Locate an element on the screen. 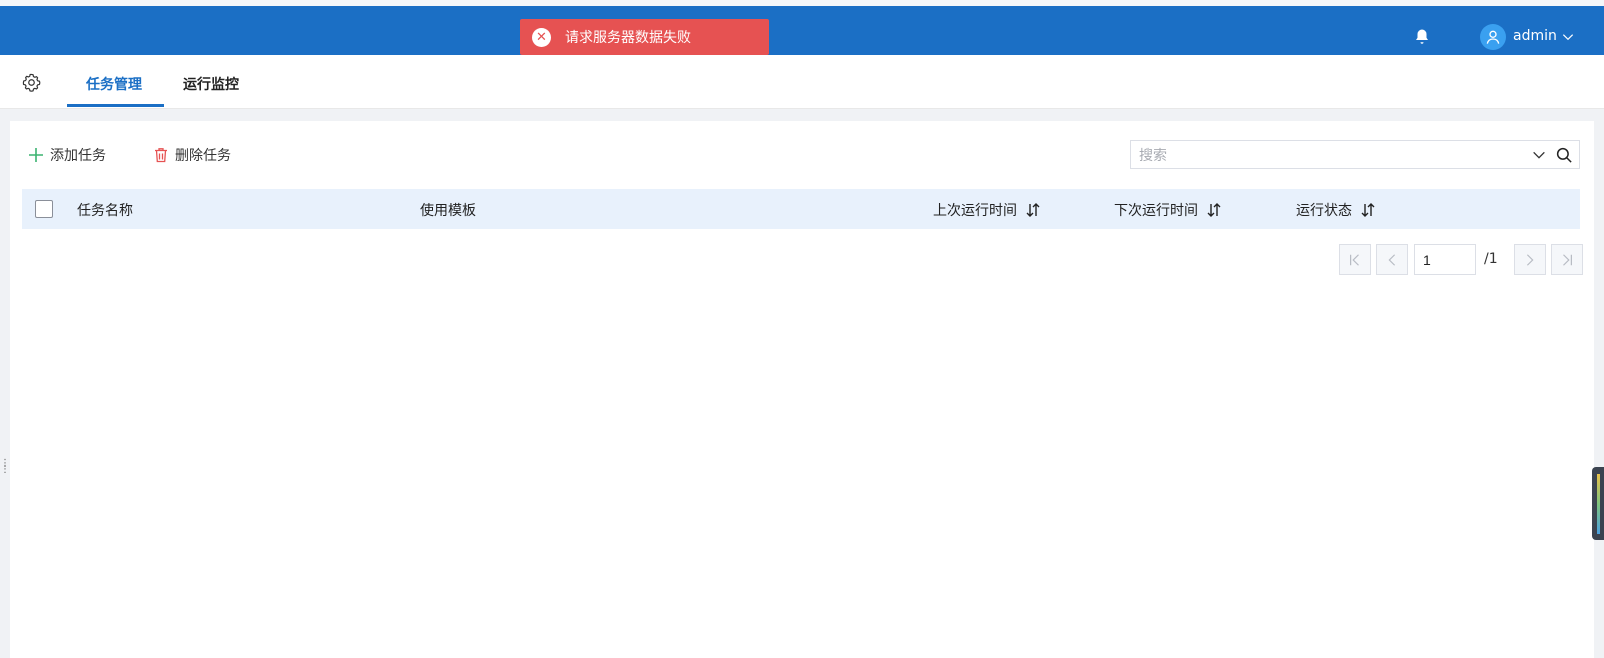  column-last-run: 上次运行时间 is located at coordinates (987, 210).